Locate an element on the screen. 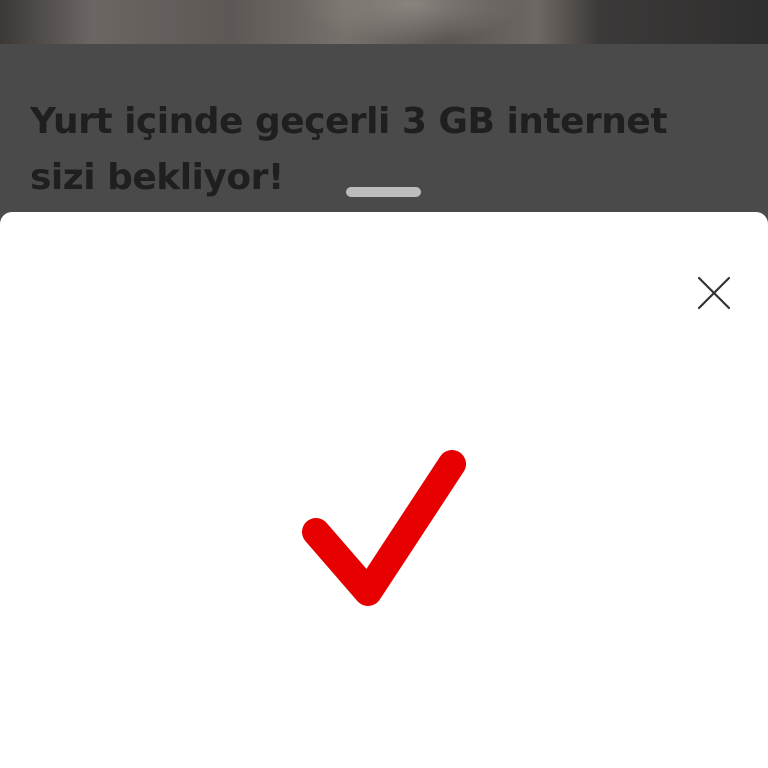  close-icon is located at coordinates (714, 293).